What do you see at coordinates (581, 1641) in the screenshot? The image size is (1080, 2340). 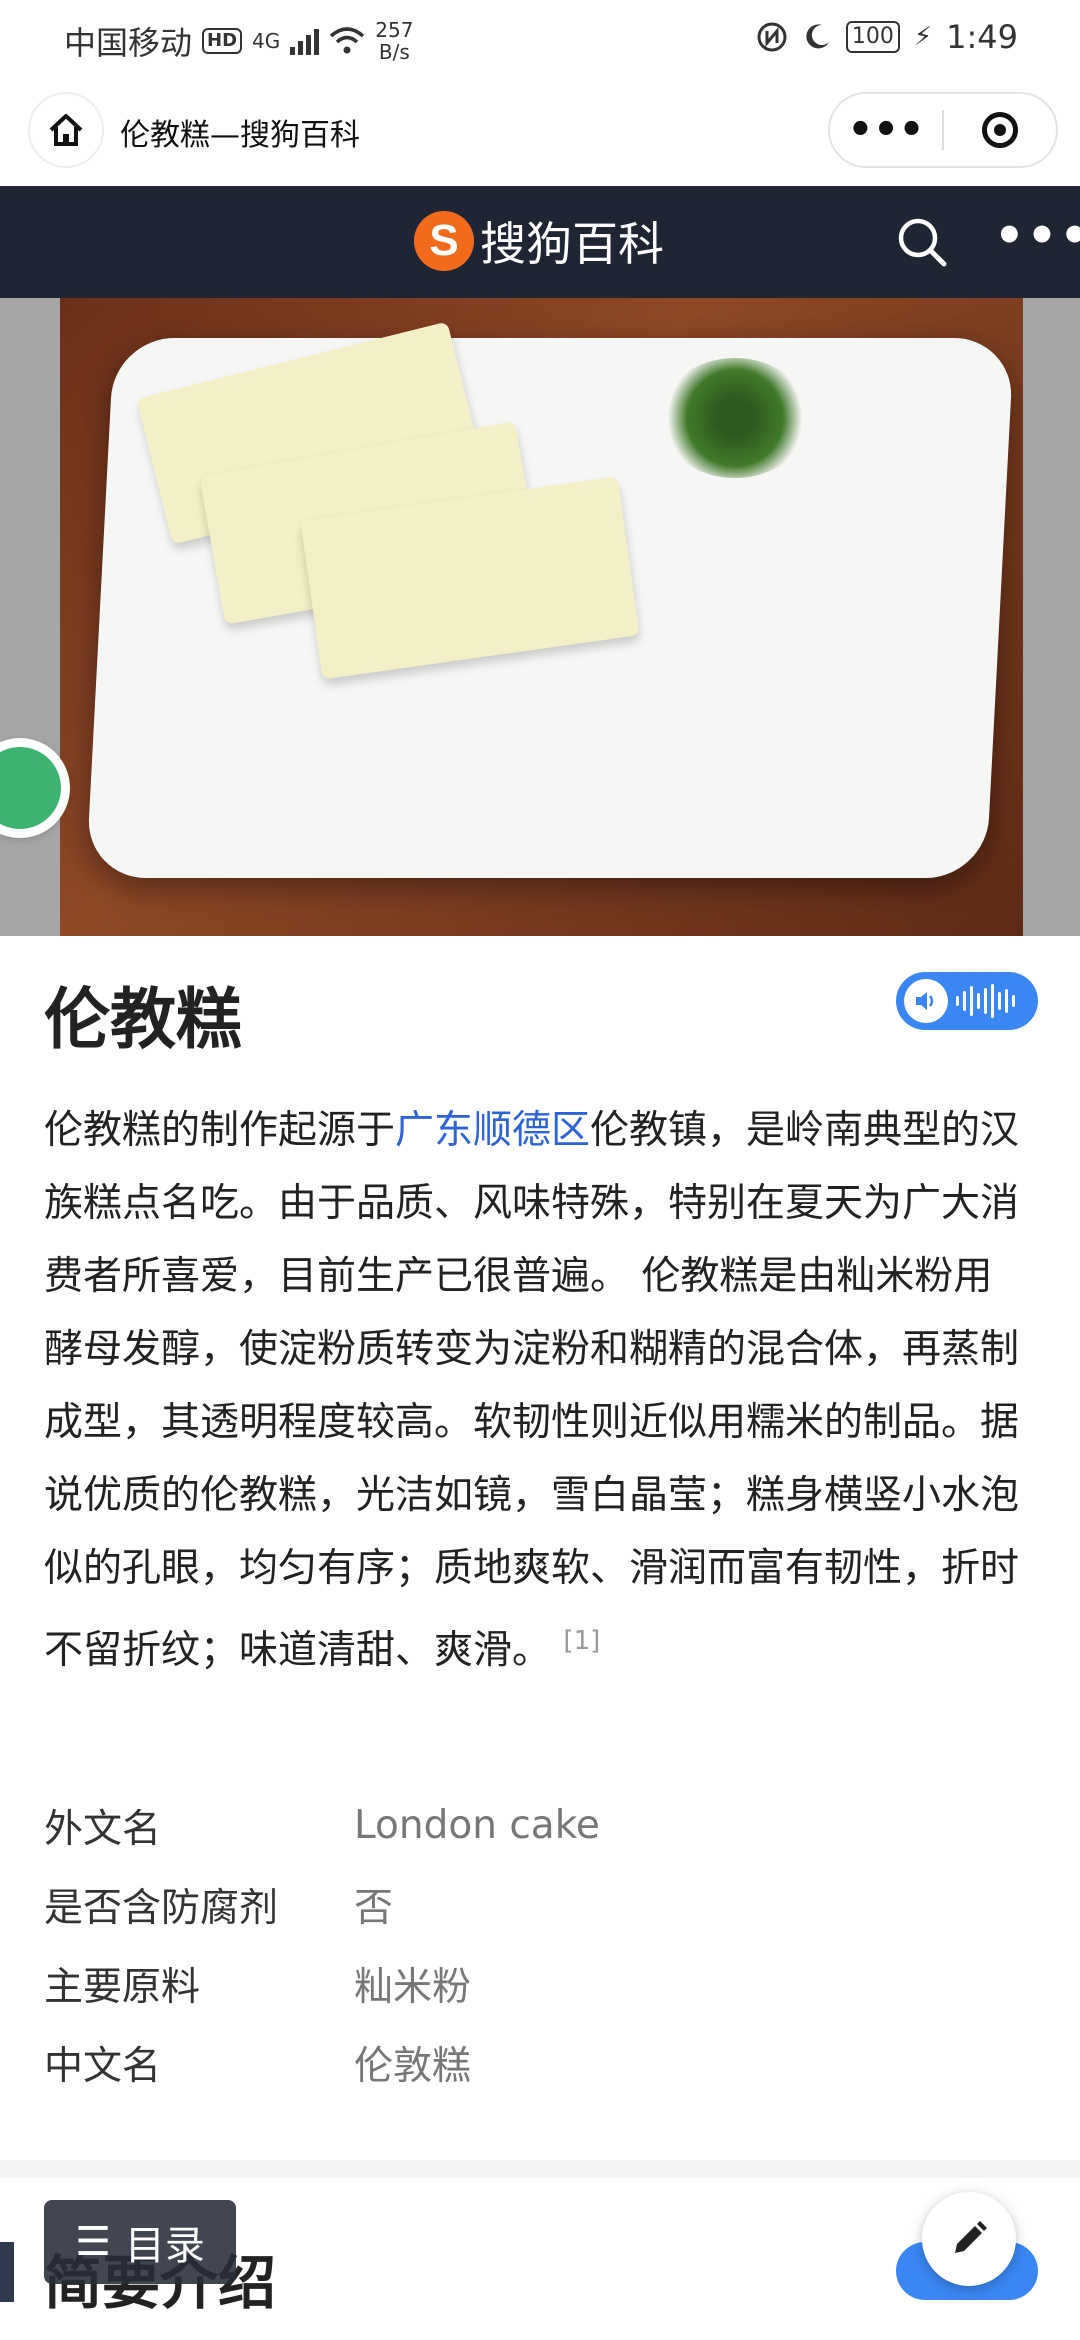 I see `reference-link: [1]` at bounding box center [581, 1641].